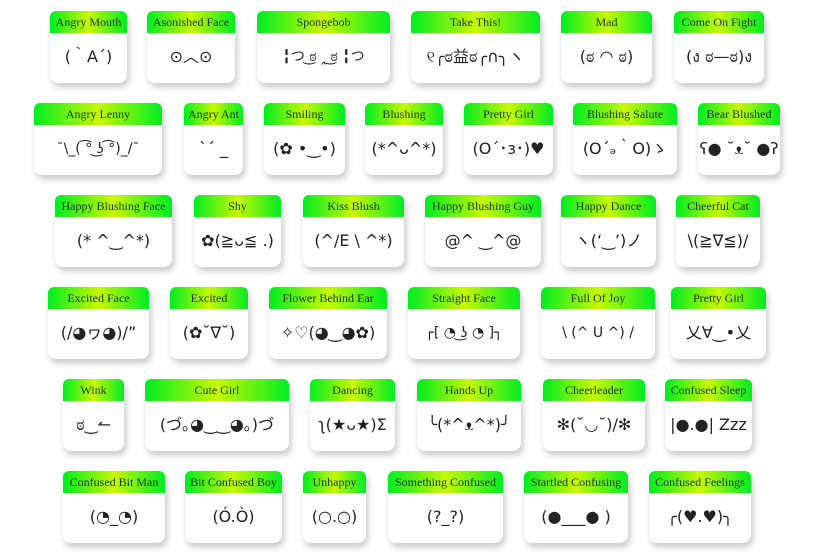 This screenshot has width=813, height=555. What do you see at coordinates (475, 58) in the screenshot?
I see `kaomoji-face: ୧╭ಠ益ಠ╭∩╮ヽ` at bounding box center [475, 58].